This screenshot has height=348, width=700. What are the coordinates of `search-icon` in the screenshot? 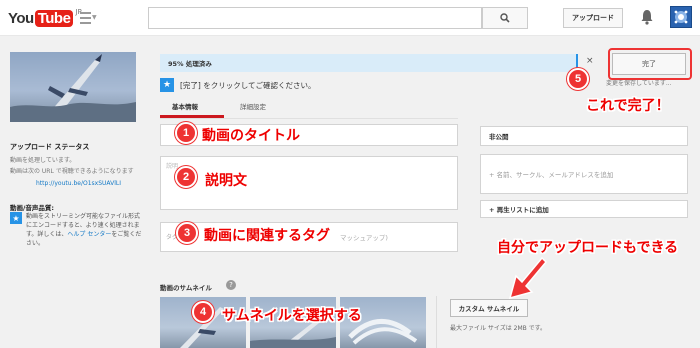 It's located at (505, 18).